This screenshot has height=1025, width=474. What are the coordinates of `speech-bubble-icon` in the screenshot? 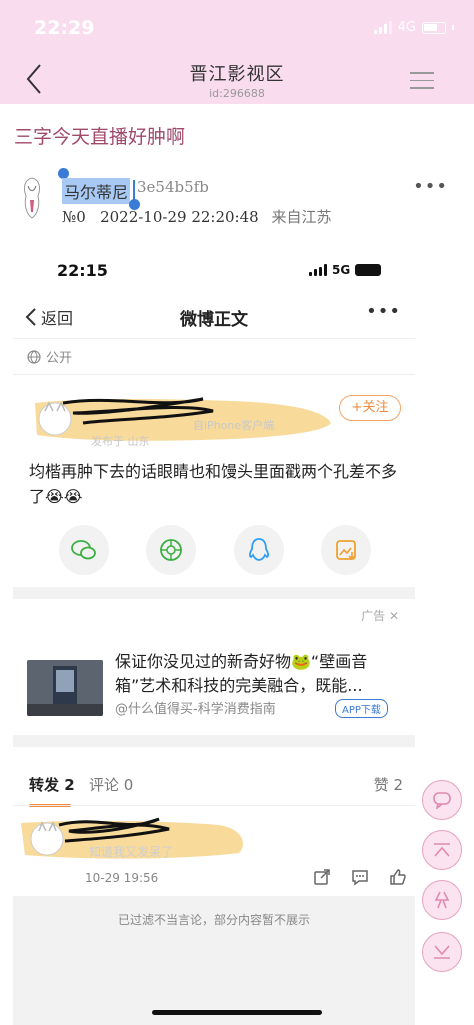 It's located at (442, 800).